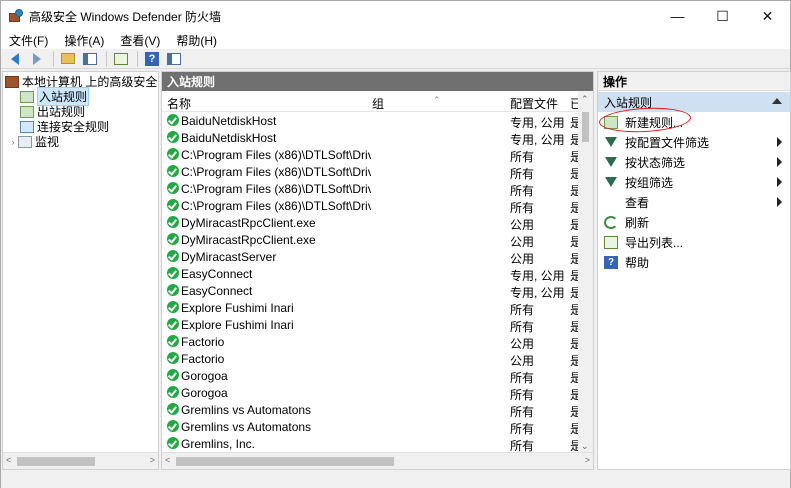  Describe the element at coordinates (12, 81) in the screenshot. I see `firewall-icon` at that location.